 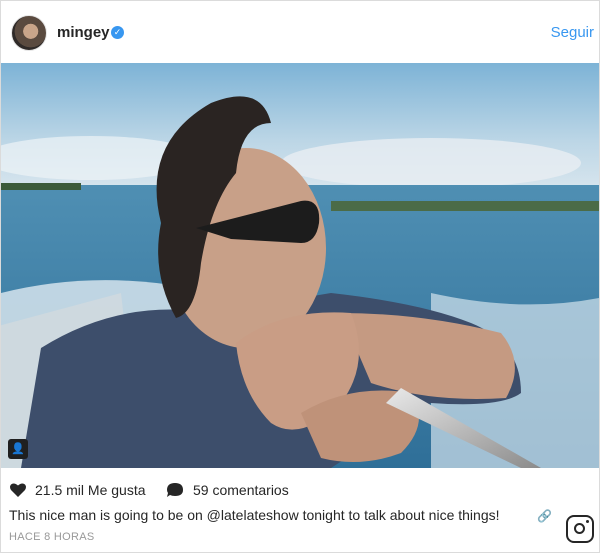 What do you see at coordinates (117, 32) in the screenshot?
I see `verified-badge-icon: ✓` at bounding box center [117, 32].